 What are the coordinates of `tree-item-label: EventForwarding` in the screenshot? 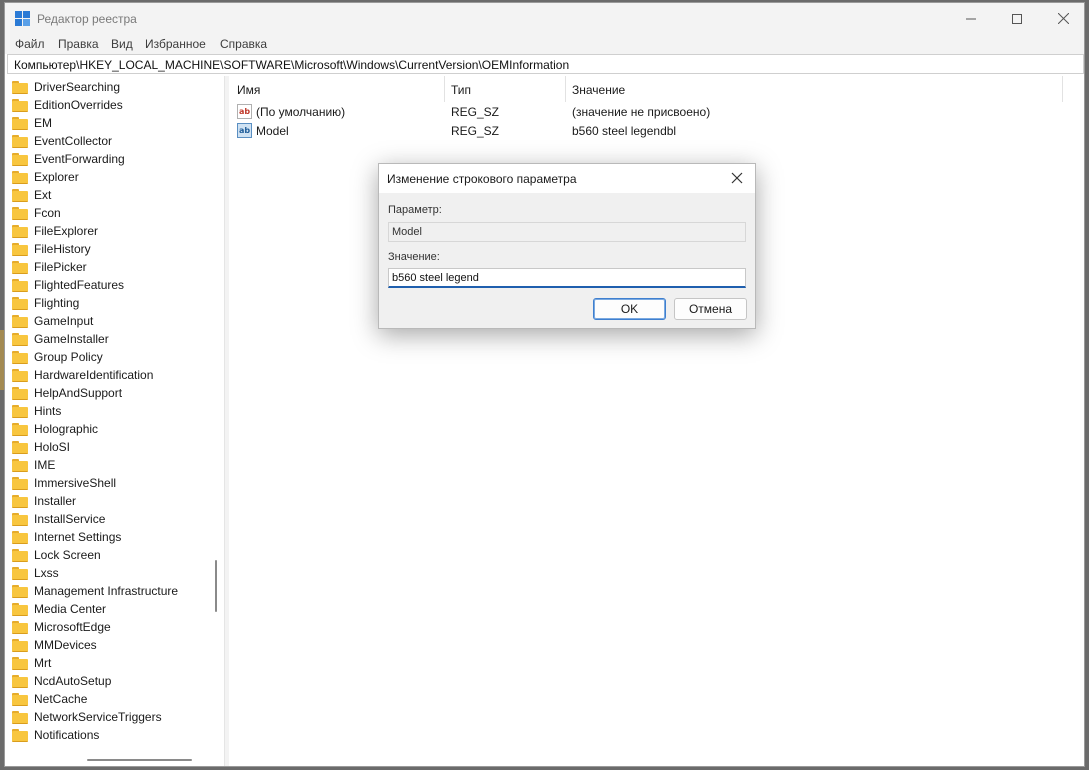 It's located at (79, 159).